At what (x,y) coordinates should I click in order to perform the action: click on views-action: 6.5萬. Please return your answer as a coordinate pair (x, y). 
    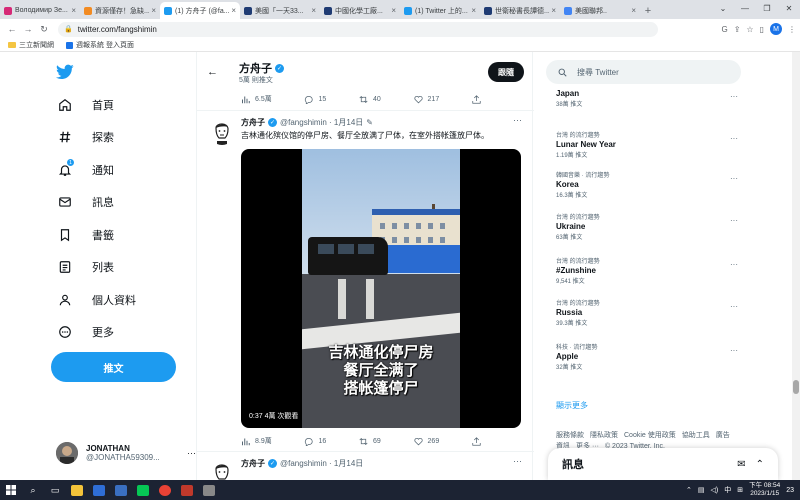
    Looking at the image, I should click on (256, 99).